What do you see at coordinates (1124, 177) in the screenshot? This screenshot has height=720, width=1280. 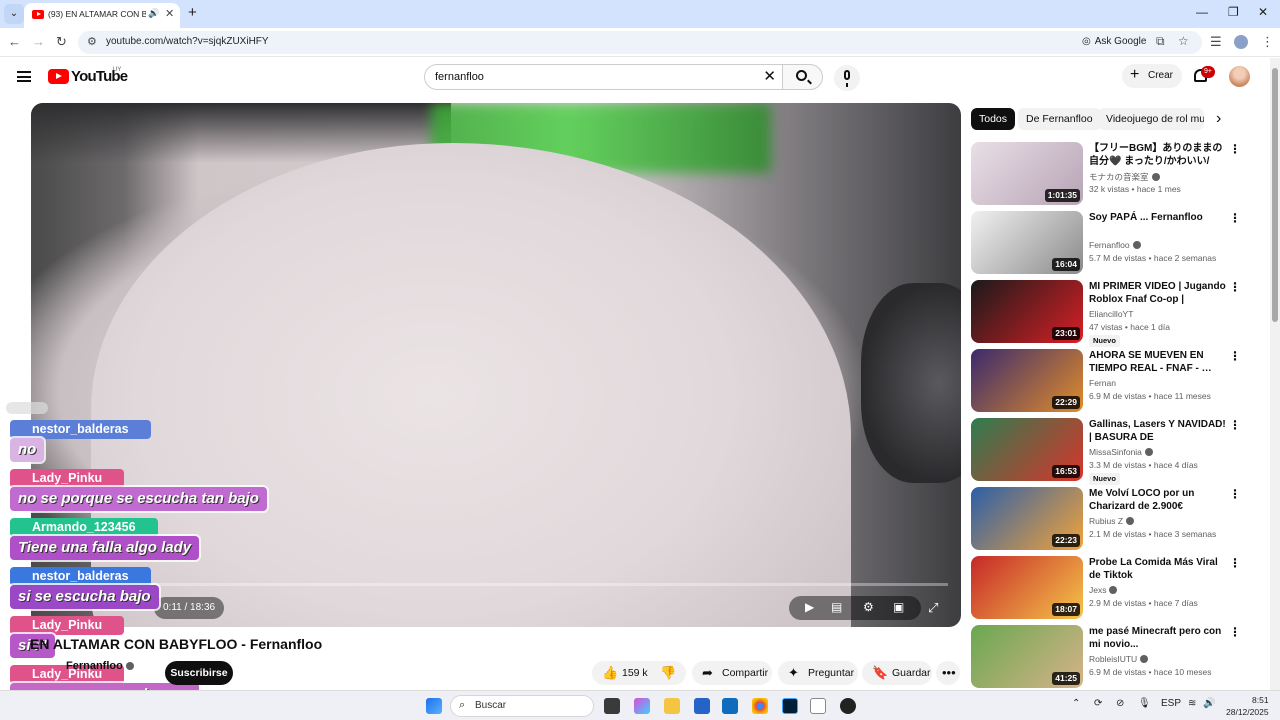 I see `recommendation-channel: モナカの音楽室` at bounding box center [1124, 177].